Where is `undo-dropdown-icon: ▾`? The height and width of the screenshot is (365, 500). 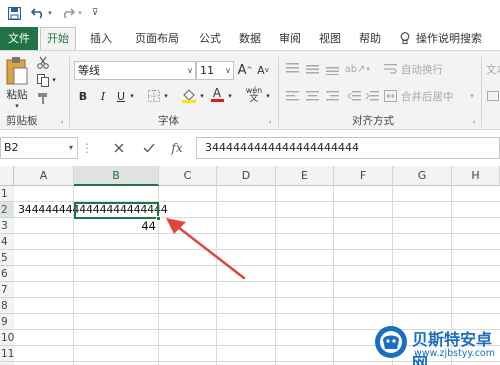
undo-dropdown-icon: ▾ is located at coordinates (50, 13).